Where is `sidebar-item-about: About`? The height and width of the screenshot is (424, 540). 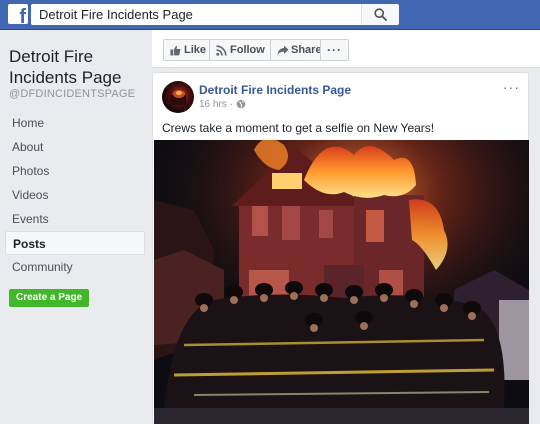
sidebar-item-about: About is located at coordinates (75, 147).